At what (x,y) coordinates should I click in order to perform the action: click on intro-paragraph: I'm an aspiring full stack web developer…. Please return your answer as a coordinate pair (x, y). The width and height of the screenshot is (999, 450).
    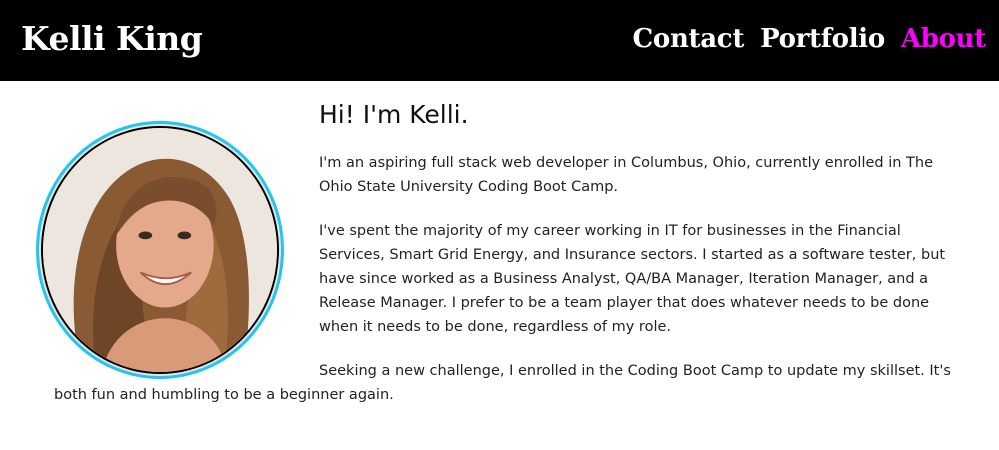
    Looking at the image, I should click on (626, 175).